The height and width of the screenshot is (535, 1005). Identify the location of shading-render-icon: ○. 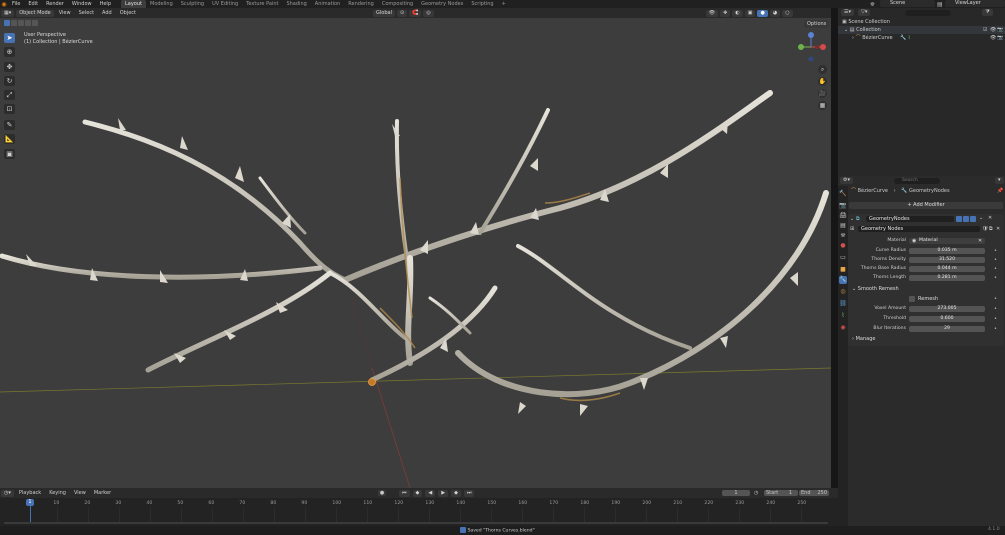
(787, 13).